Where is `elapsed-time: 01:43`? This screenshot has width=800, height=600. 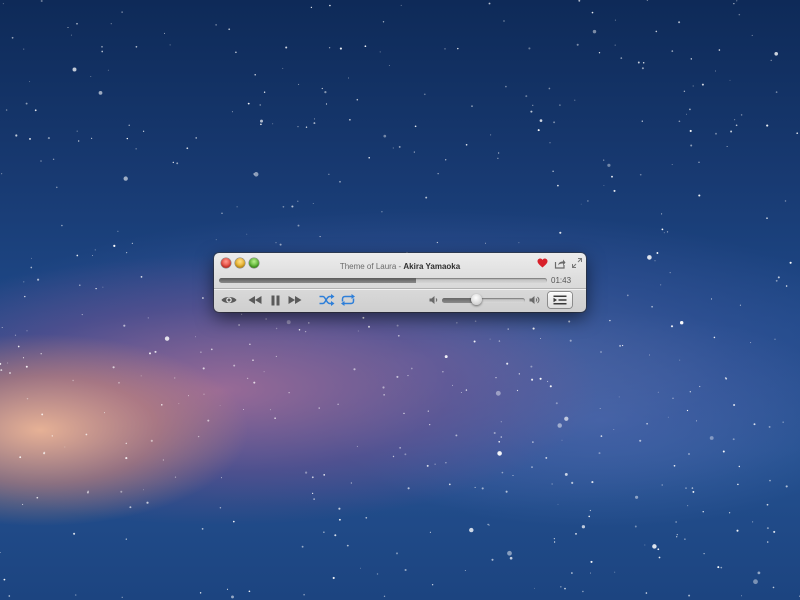 elapsed-time: 01:43 is located at coordinates (561, 280).